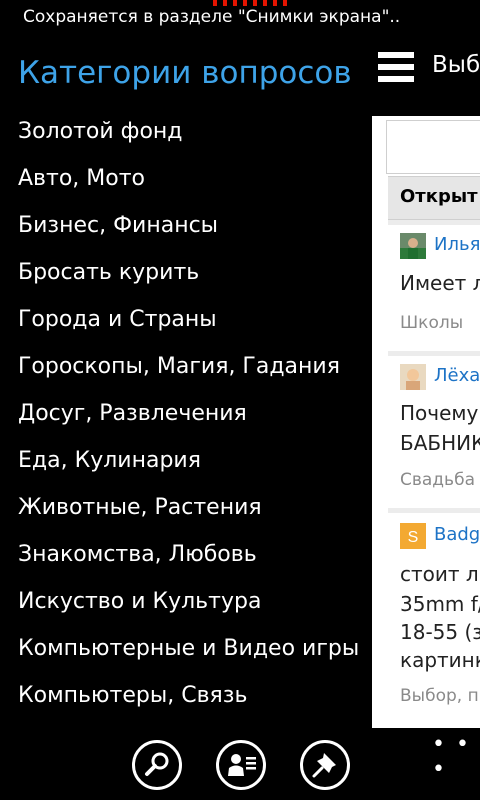 The width and height of the screenshot is (480, 800). I want to click on question-text: БАБНИК, so click(440, 443).